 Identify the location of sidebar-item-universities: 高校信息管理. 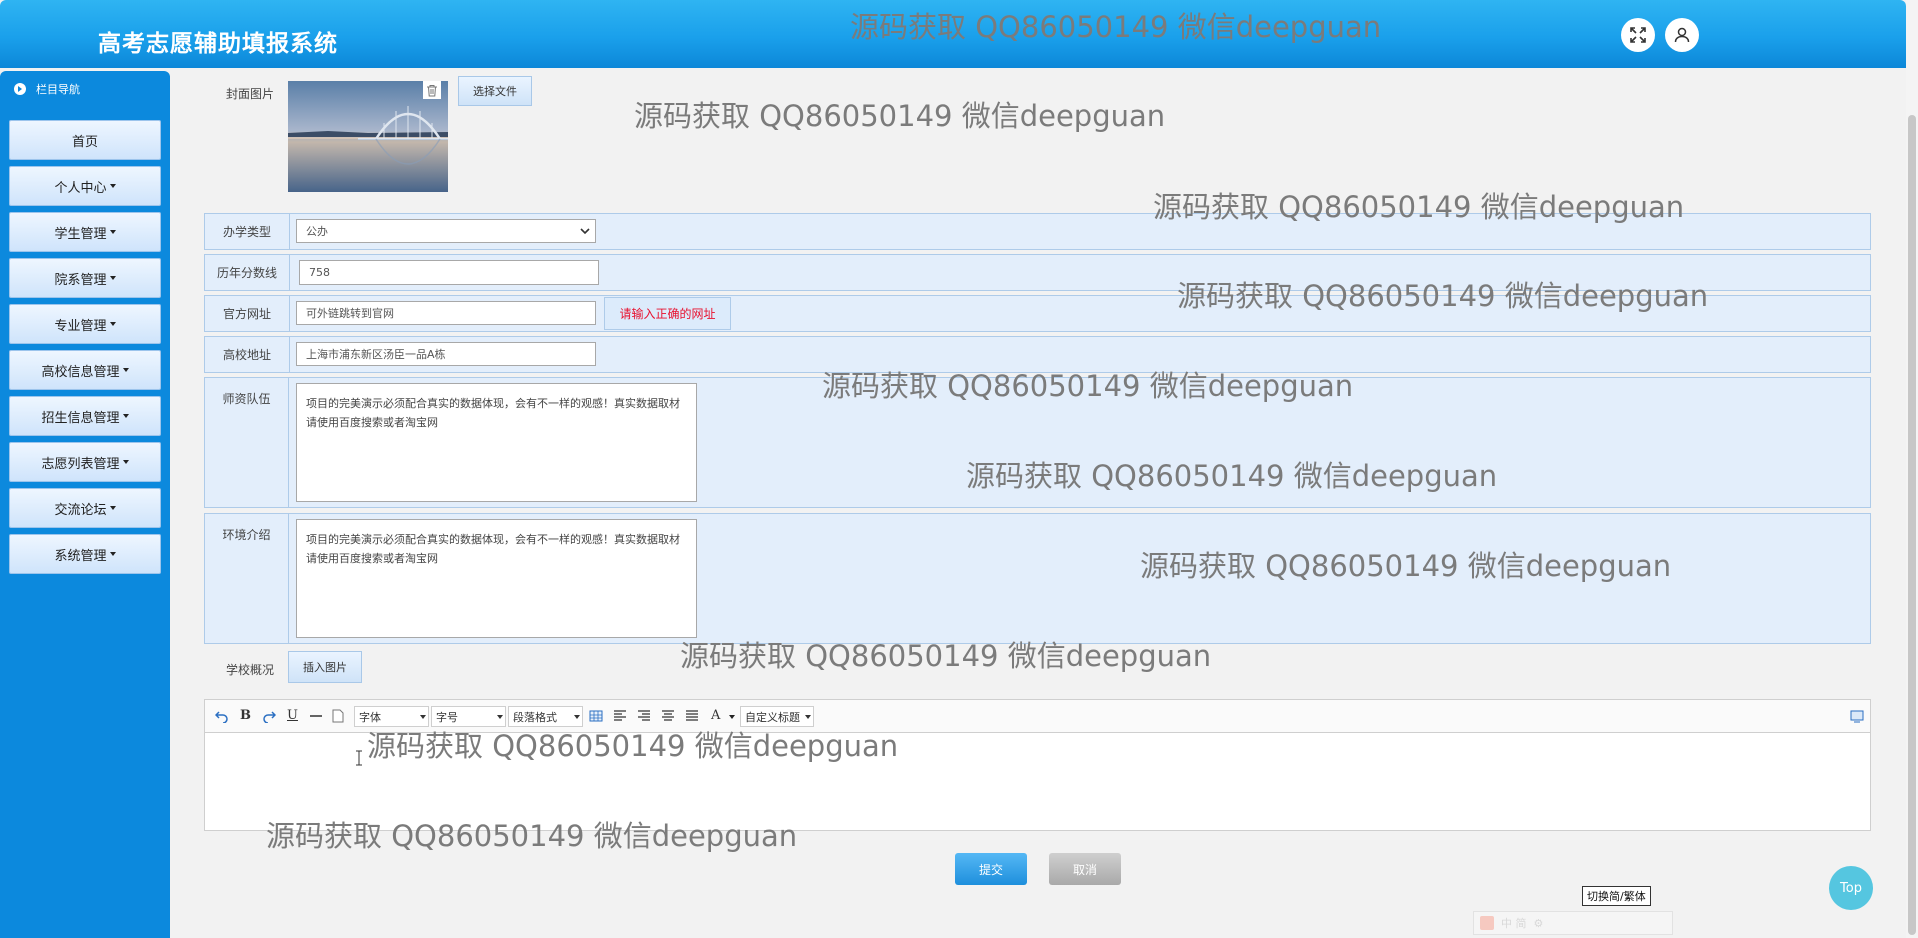
(85, 370).